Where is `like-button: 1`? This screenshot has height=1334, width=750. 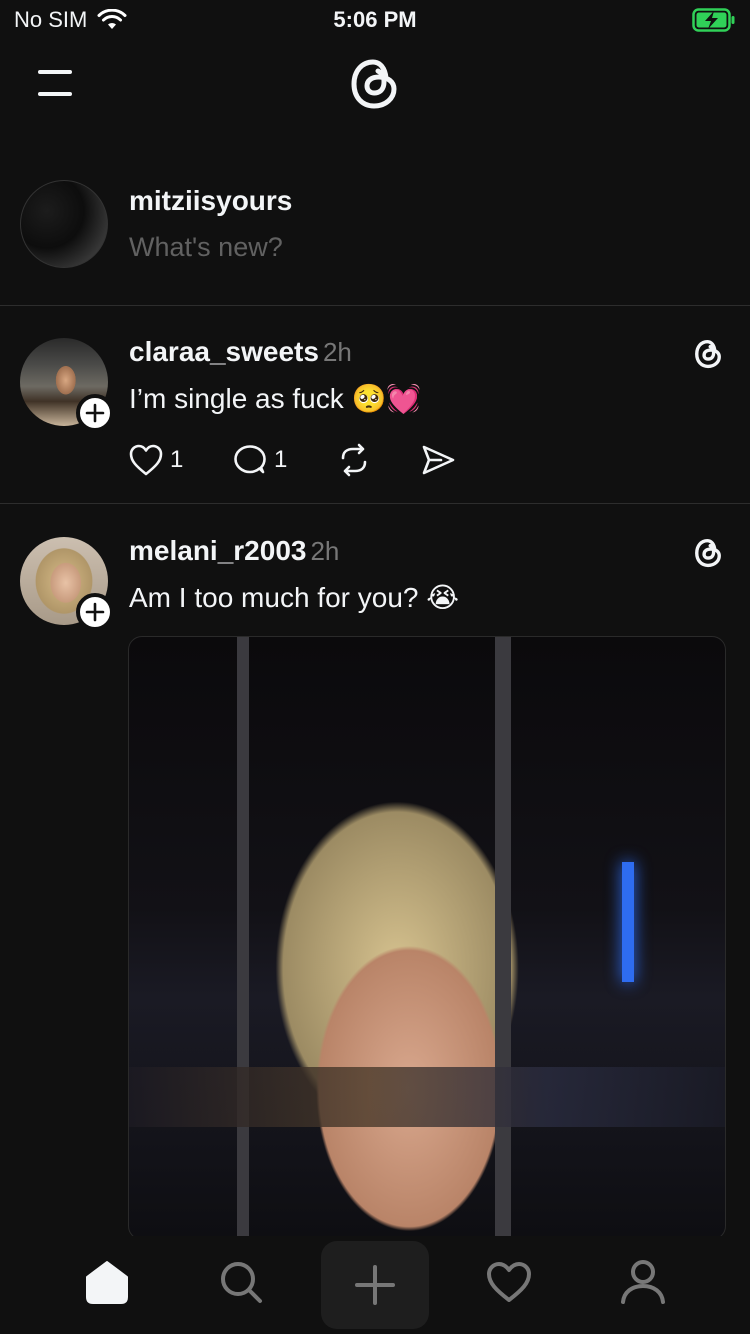 like-button: 1 is located at coordinates (155, 460).